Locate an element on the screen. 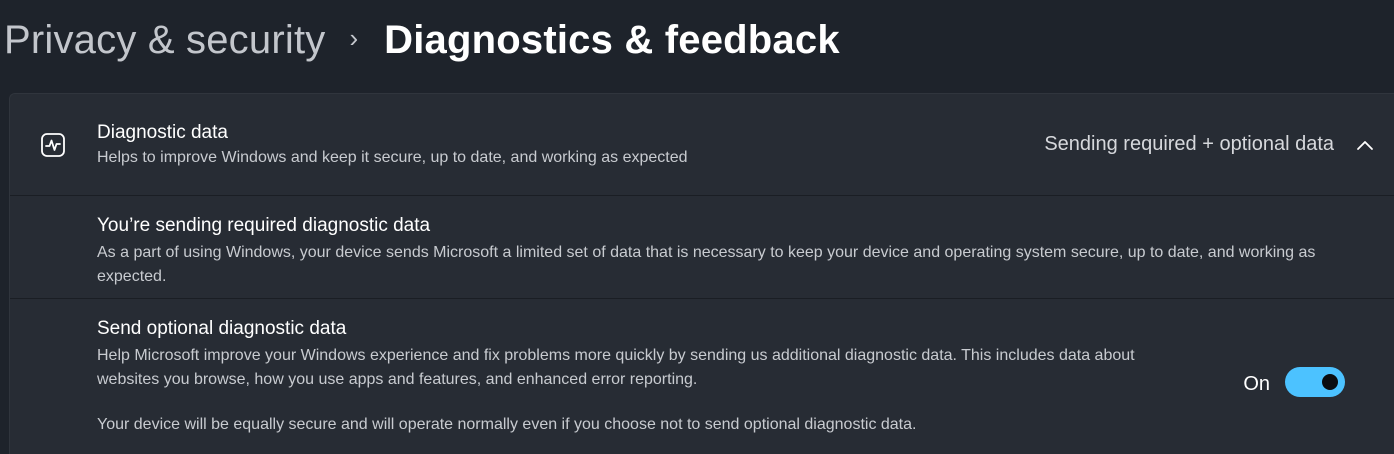 The width and height of the screenshot is (1394, 454). breadcrumb-parent-link: Privacy & security is located at coordinates (164, 40).